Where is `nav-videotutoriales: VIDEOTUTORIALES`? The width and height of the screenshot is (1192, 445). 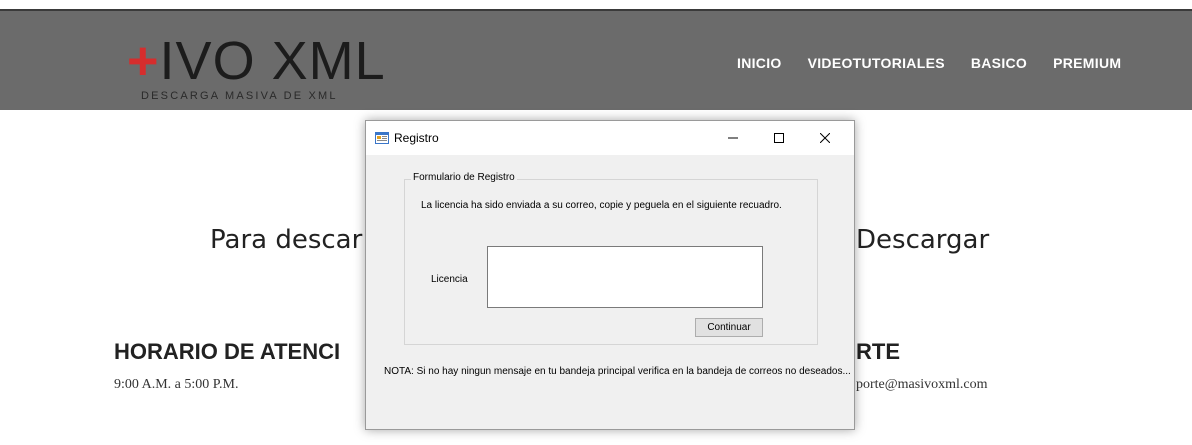
nav-videotutoriales: VIDEOTUTORIALES is located at coordinates (876, 63).